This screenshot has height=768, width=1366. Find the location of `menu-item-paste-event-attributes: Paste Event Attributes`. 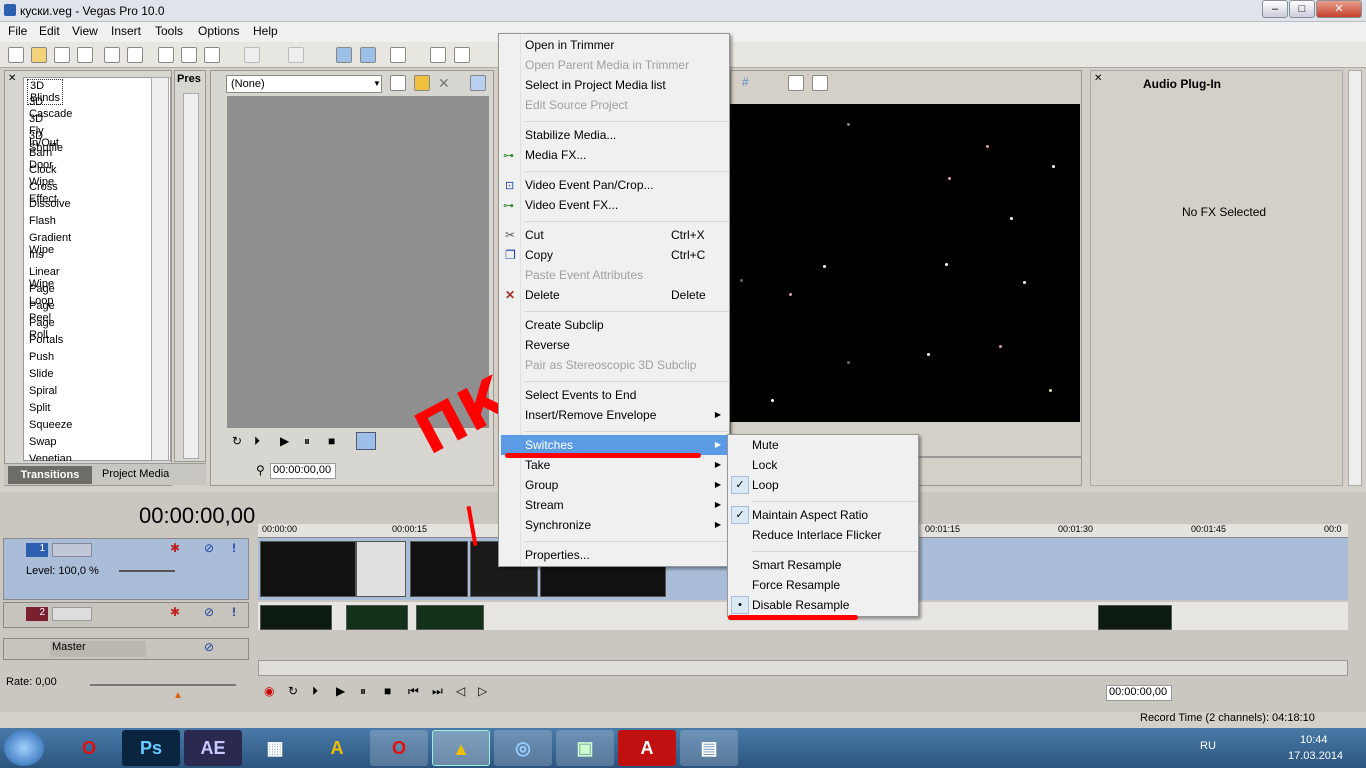

menu-item-paste-event-attributes: Paste Event Attributes is located at coordinates (584, 275).